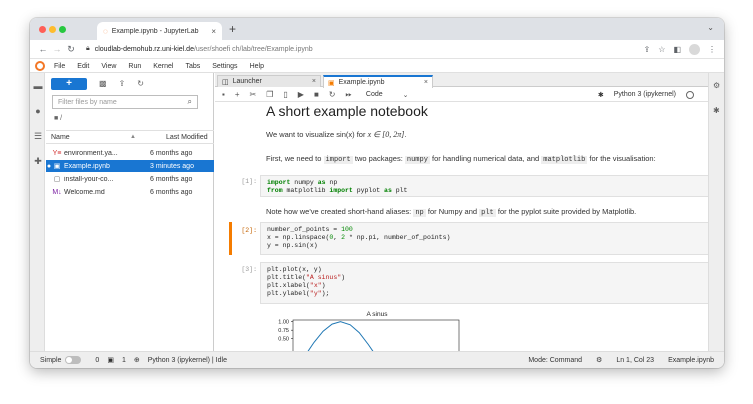 The image size is (753, 404). I want to click on sidebar-icon: ◧, so click(677, 49).